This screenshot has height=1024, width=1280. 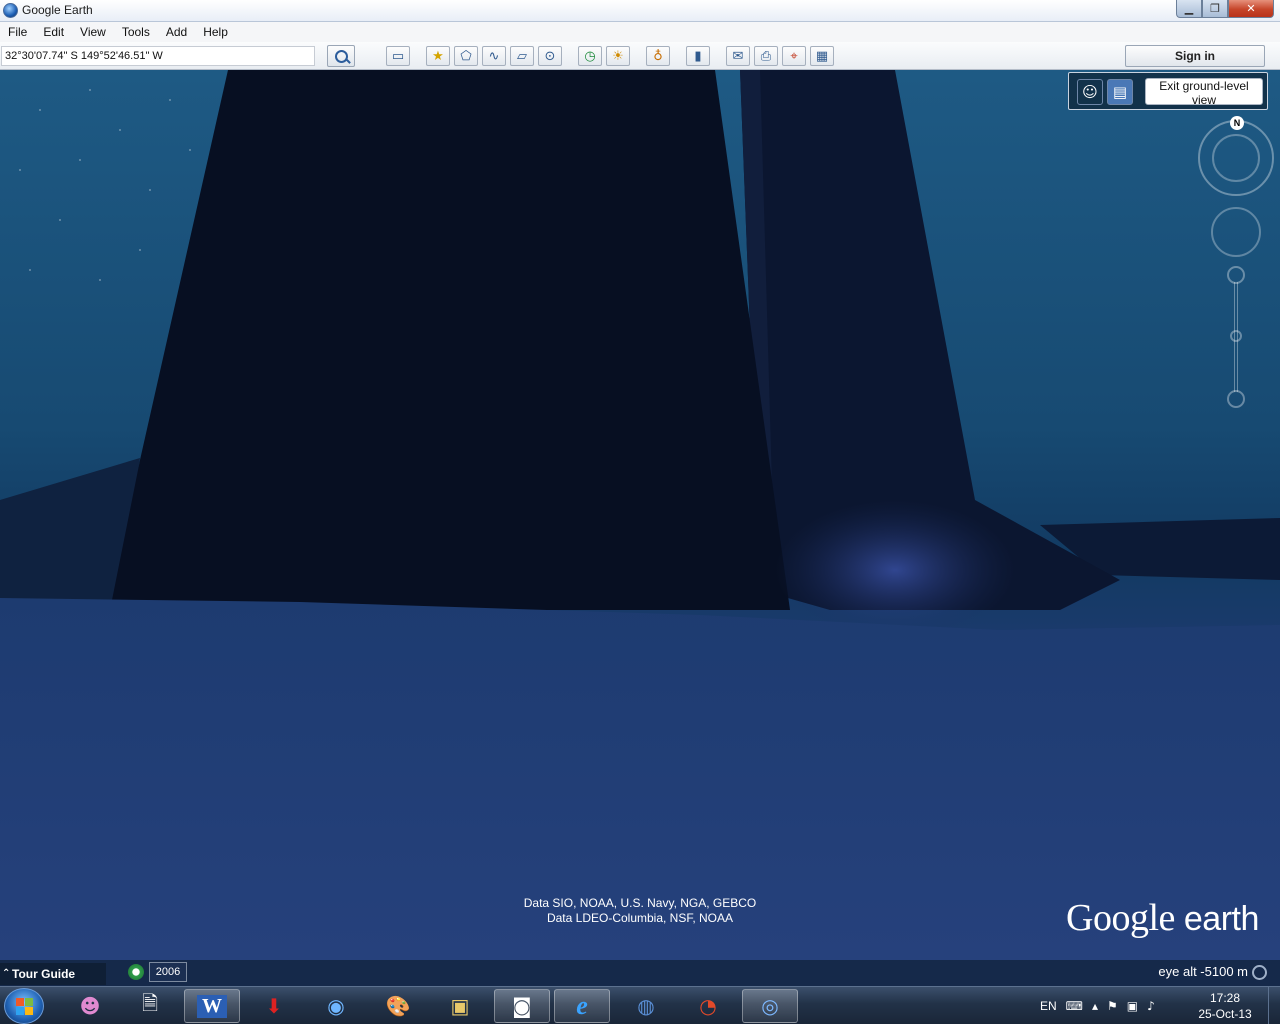 I want to click on person-icon: ☺, so click(x=1090, y=92).